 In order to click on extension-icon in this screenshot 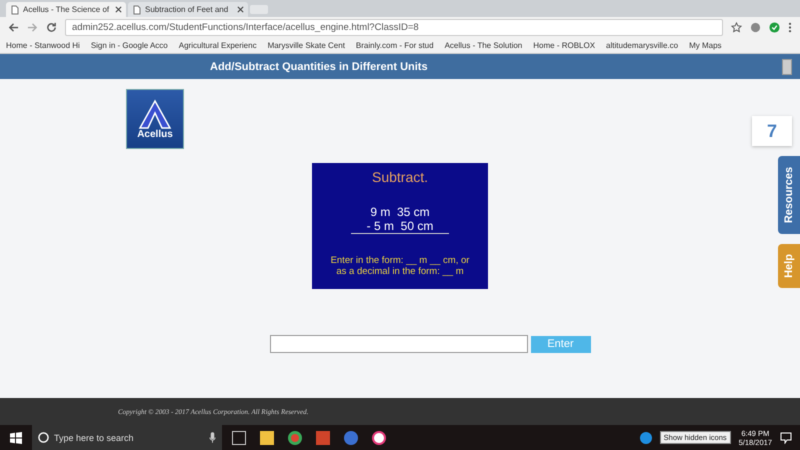, I will do `click(755, 27)`.